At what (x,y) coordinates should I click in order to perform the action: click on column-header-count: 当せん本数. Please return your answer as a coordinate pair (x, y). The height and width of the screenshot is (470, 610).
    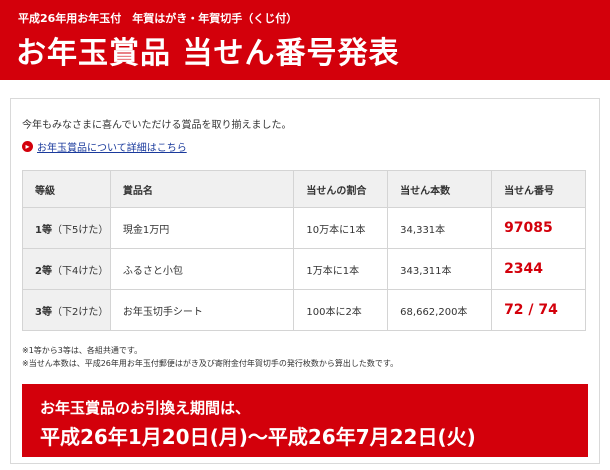
    Looking at the image, I should click on (440, 189).